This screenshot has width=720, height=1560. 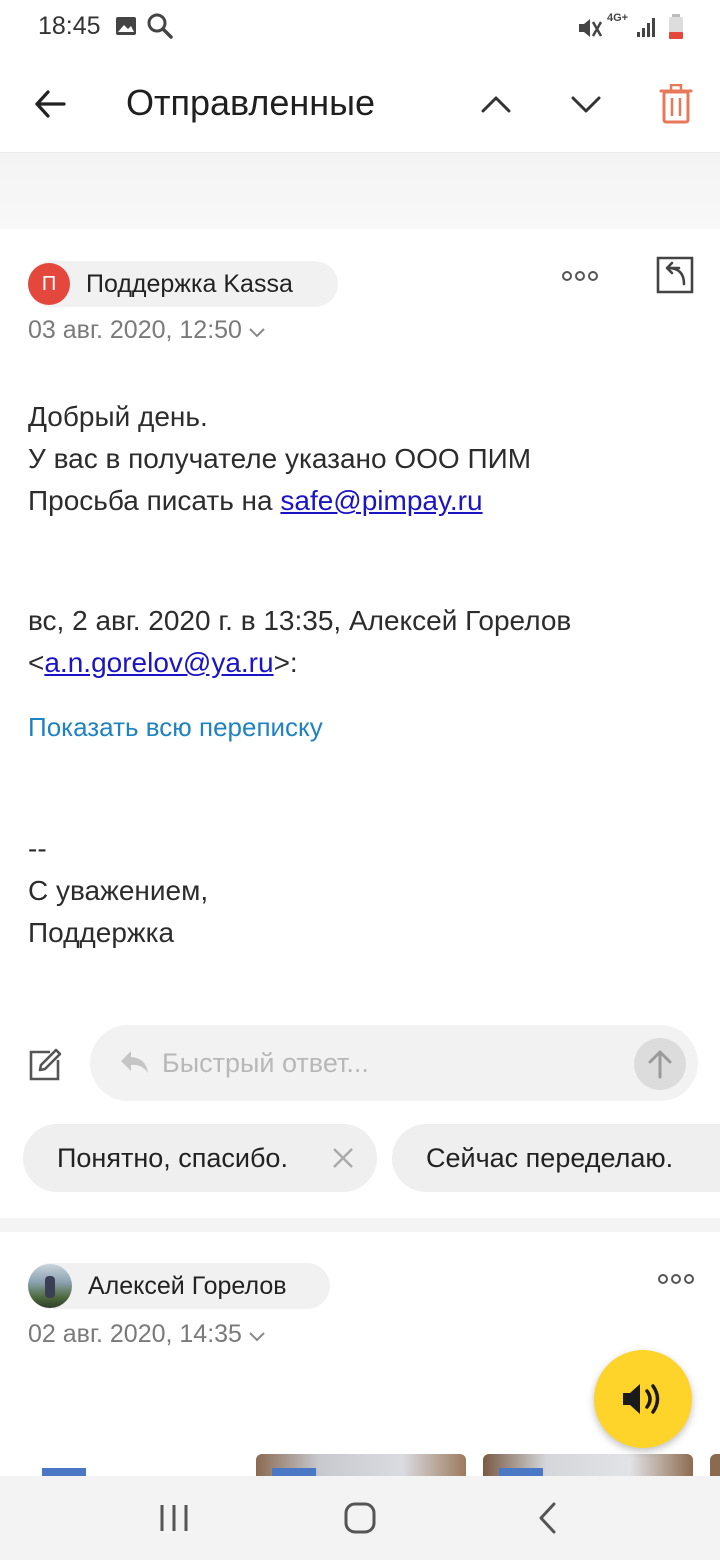 What do you see at coordinates (154, 500) in the screenshot?
I see `body-text: Просьба писать на` at bounding box center [154, 500].